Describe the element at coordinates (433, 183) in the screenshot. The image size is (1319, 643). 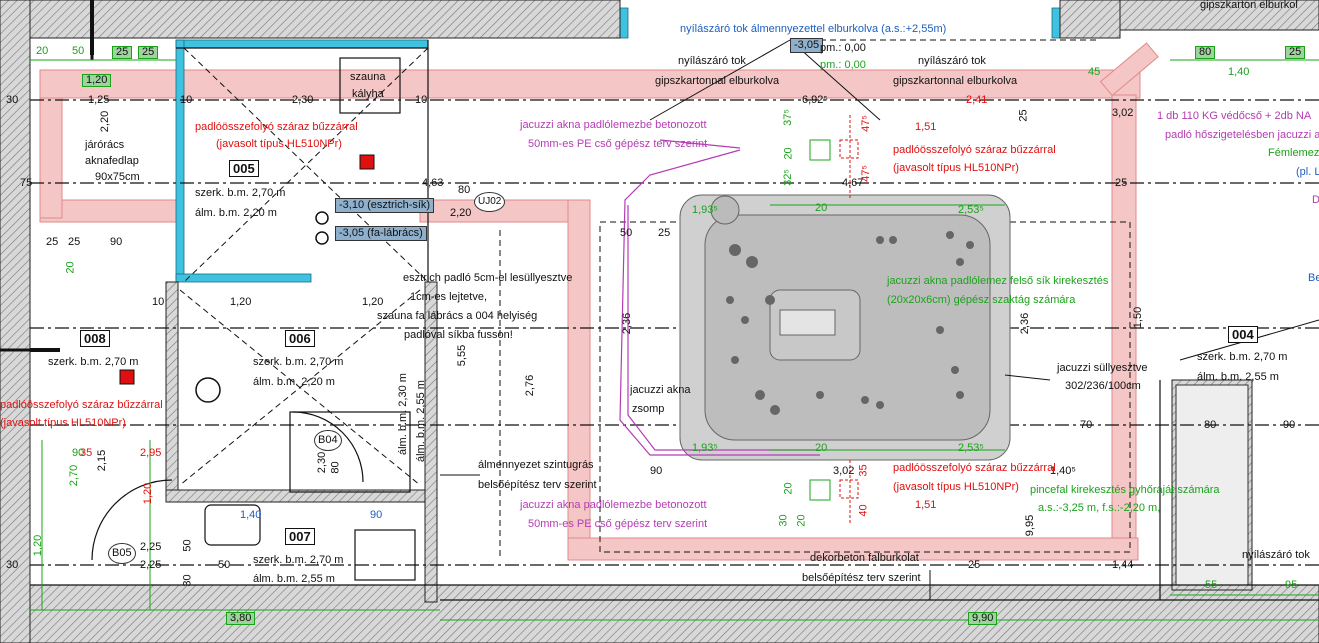
I see `dim: 4,63` at that location.